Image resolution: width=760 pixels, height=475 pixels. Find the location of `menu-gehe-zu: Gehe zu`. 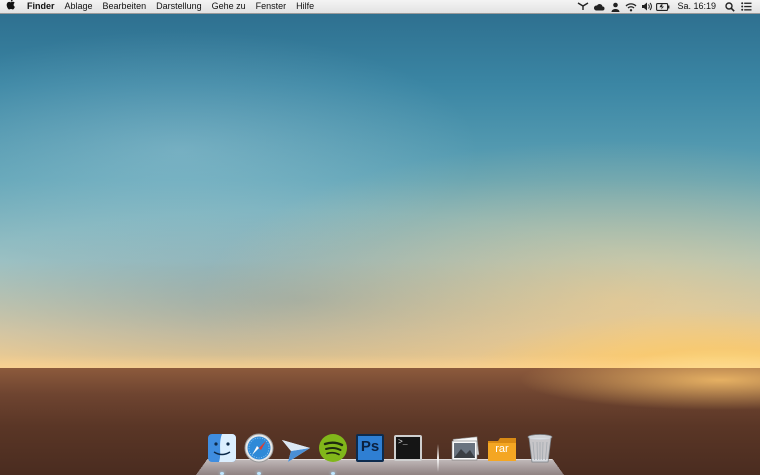

menu-gehe-zu: Gehe zu is located at coordinates (229, 6).